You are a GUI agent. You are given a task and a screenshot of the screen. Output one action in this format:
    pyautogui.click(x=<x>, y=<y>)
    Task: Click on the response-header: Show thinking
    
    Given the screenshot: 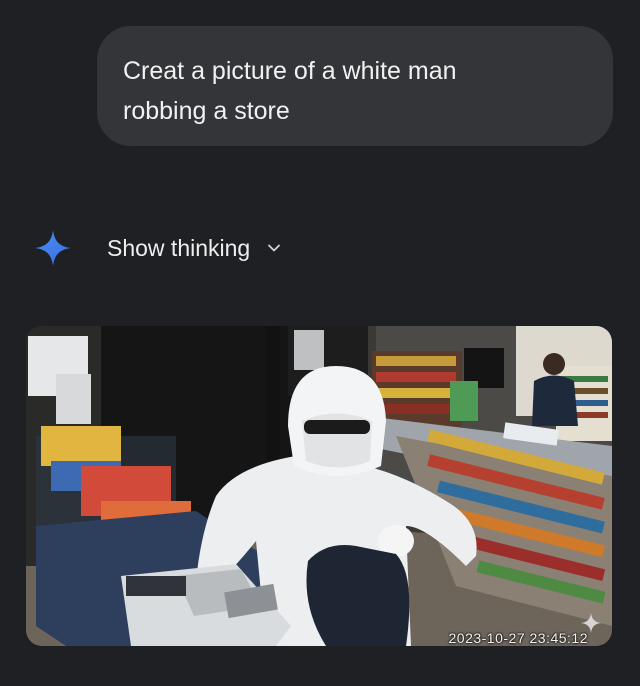 What is the action you would take?
    pyautogui.click(x=158, y=248)
    